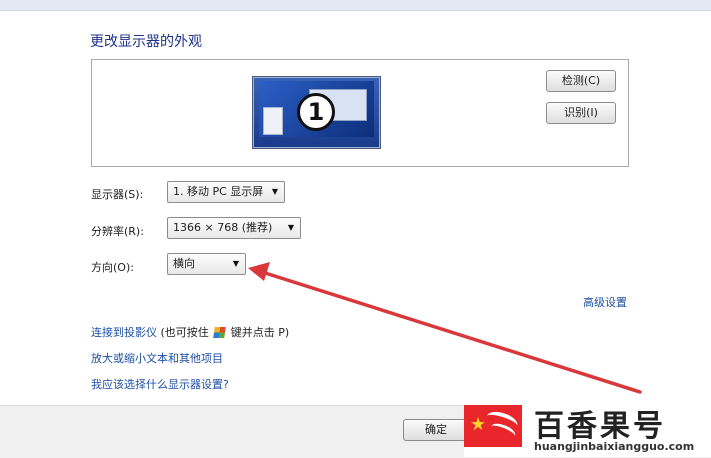 The height and width of the screenshot is (458, 711). What do you see at coordinates (600, 426) in the screenshot?
I see `watermark-brand: 百香果号` at bounding box center [600, 426].